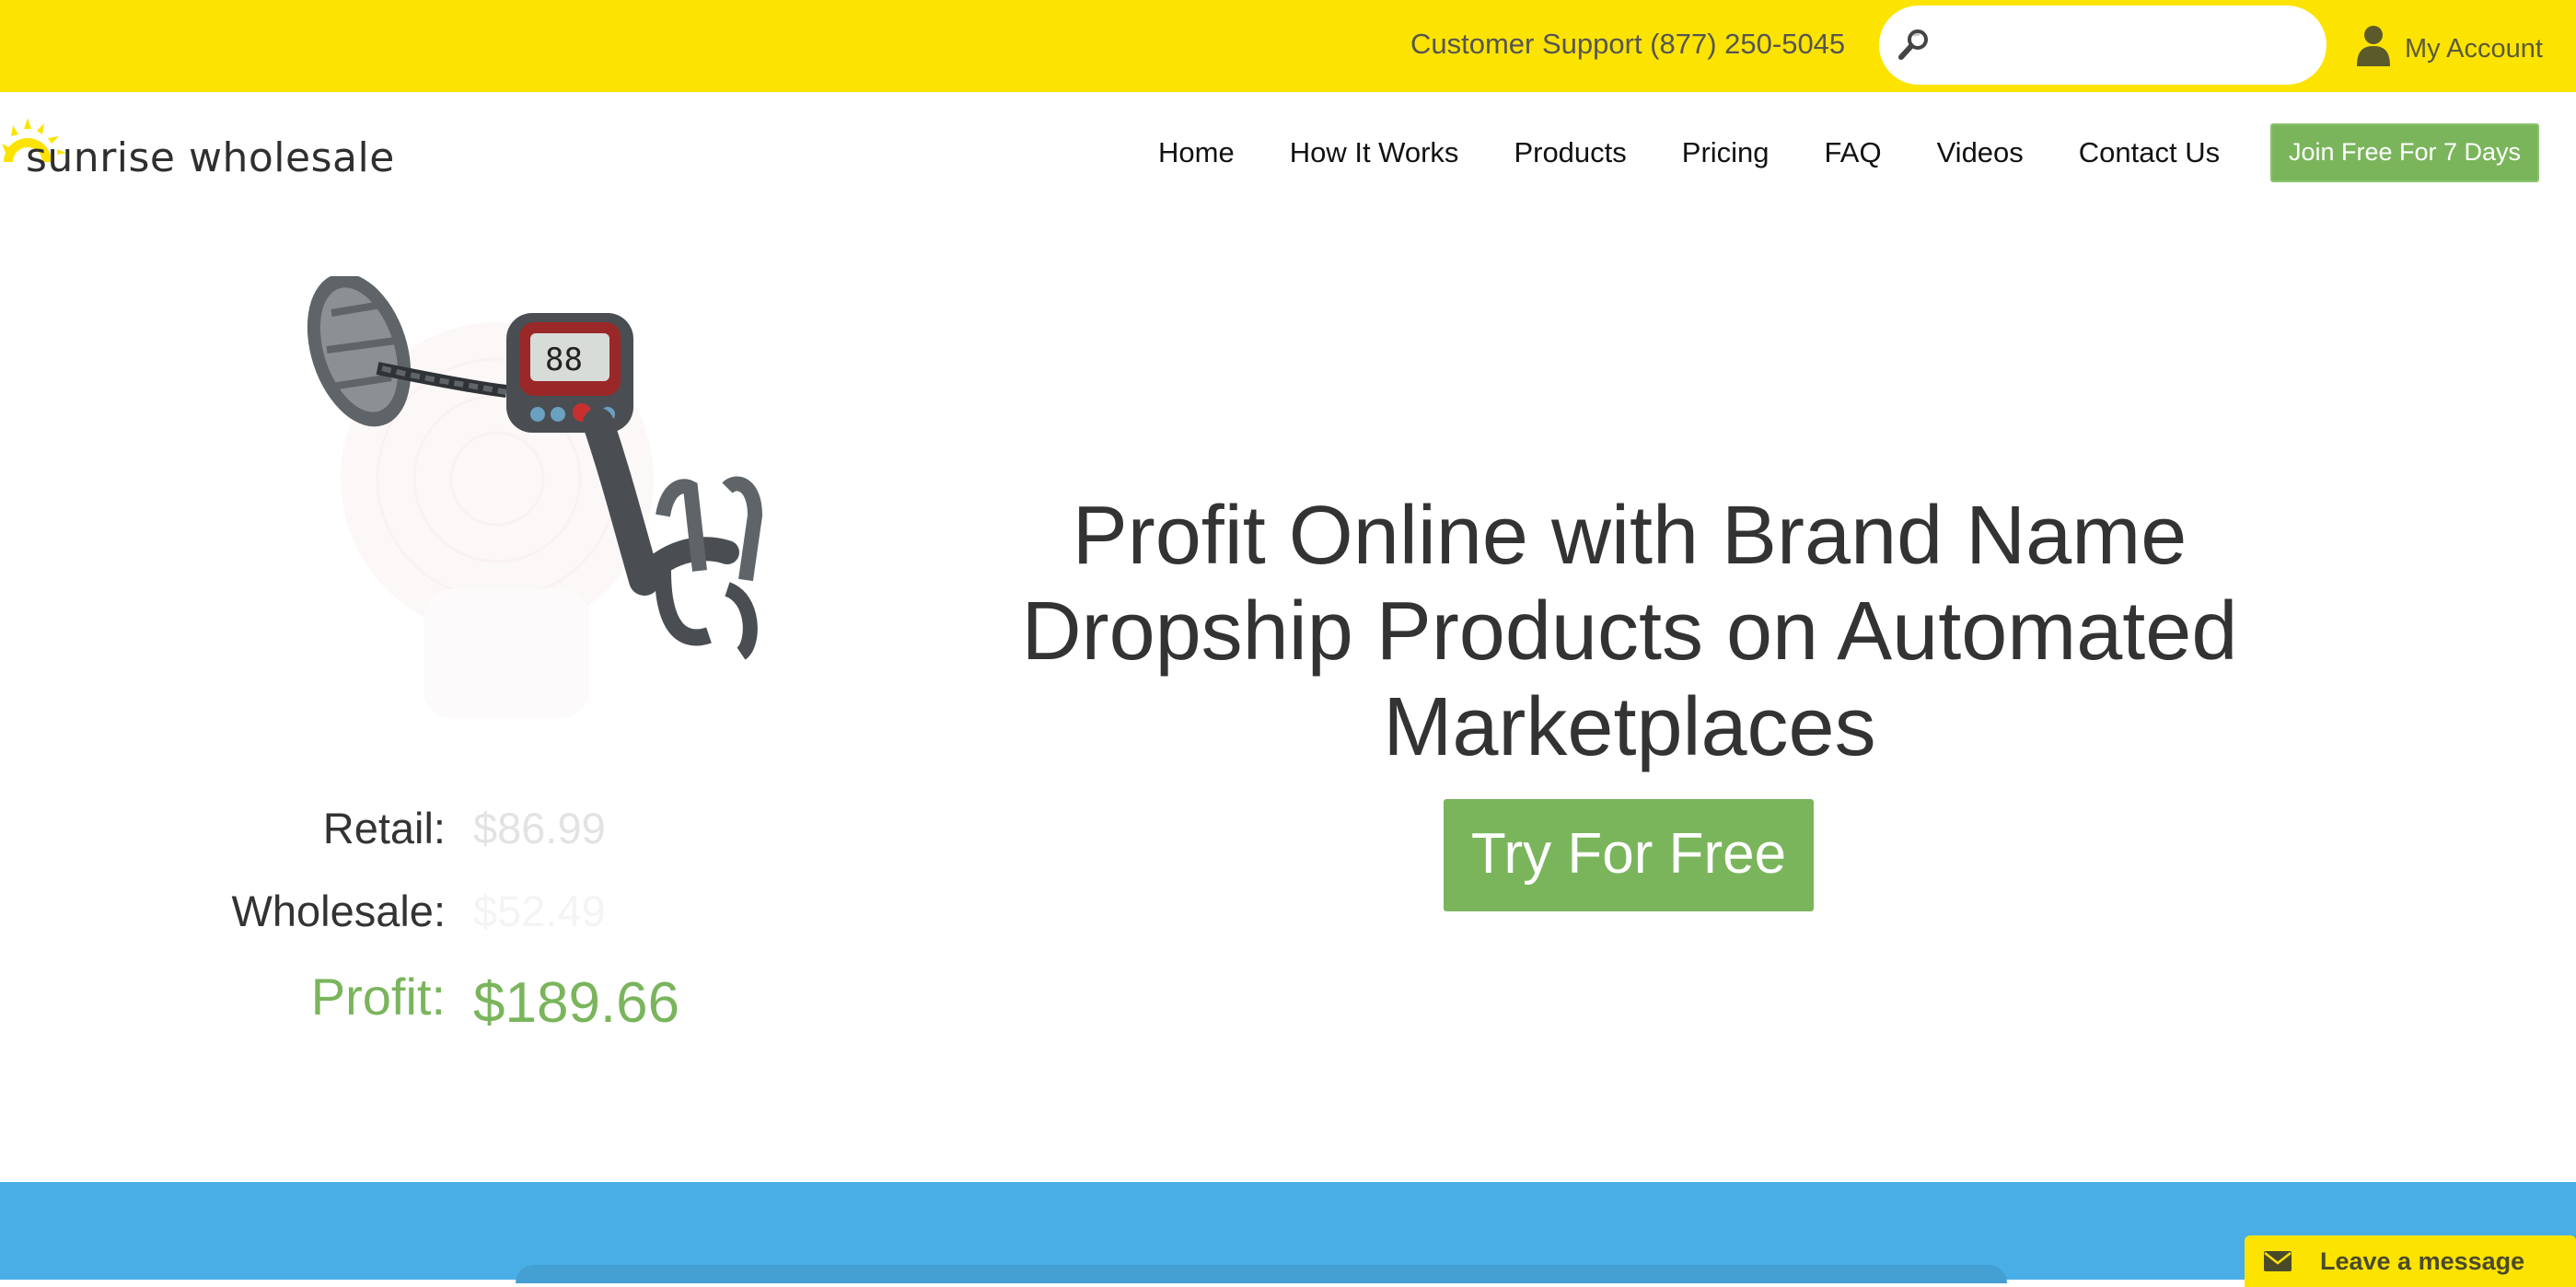 Image resolution: width=2576 pixels, height=1287 pixels. I want to click on search-input, so click(2123, 45).